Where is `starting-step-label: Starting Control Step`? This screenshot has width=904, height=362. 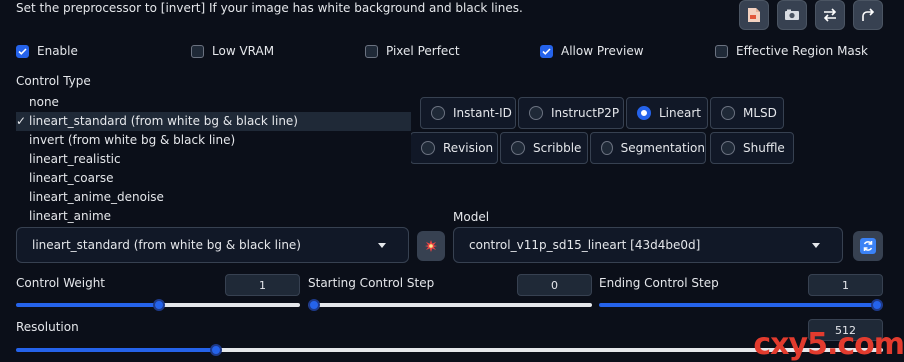 starting-step-label: Starting Control Step is located at coordinates (371, 283).